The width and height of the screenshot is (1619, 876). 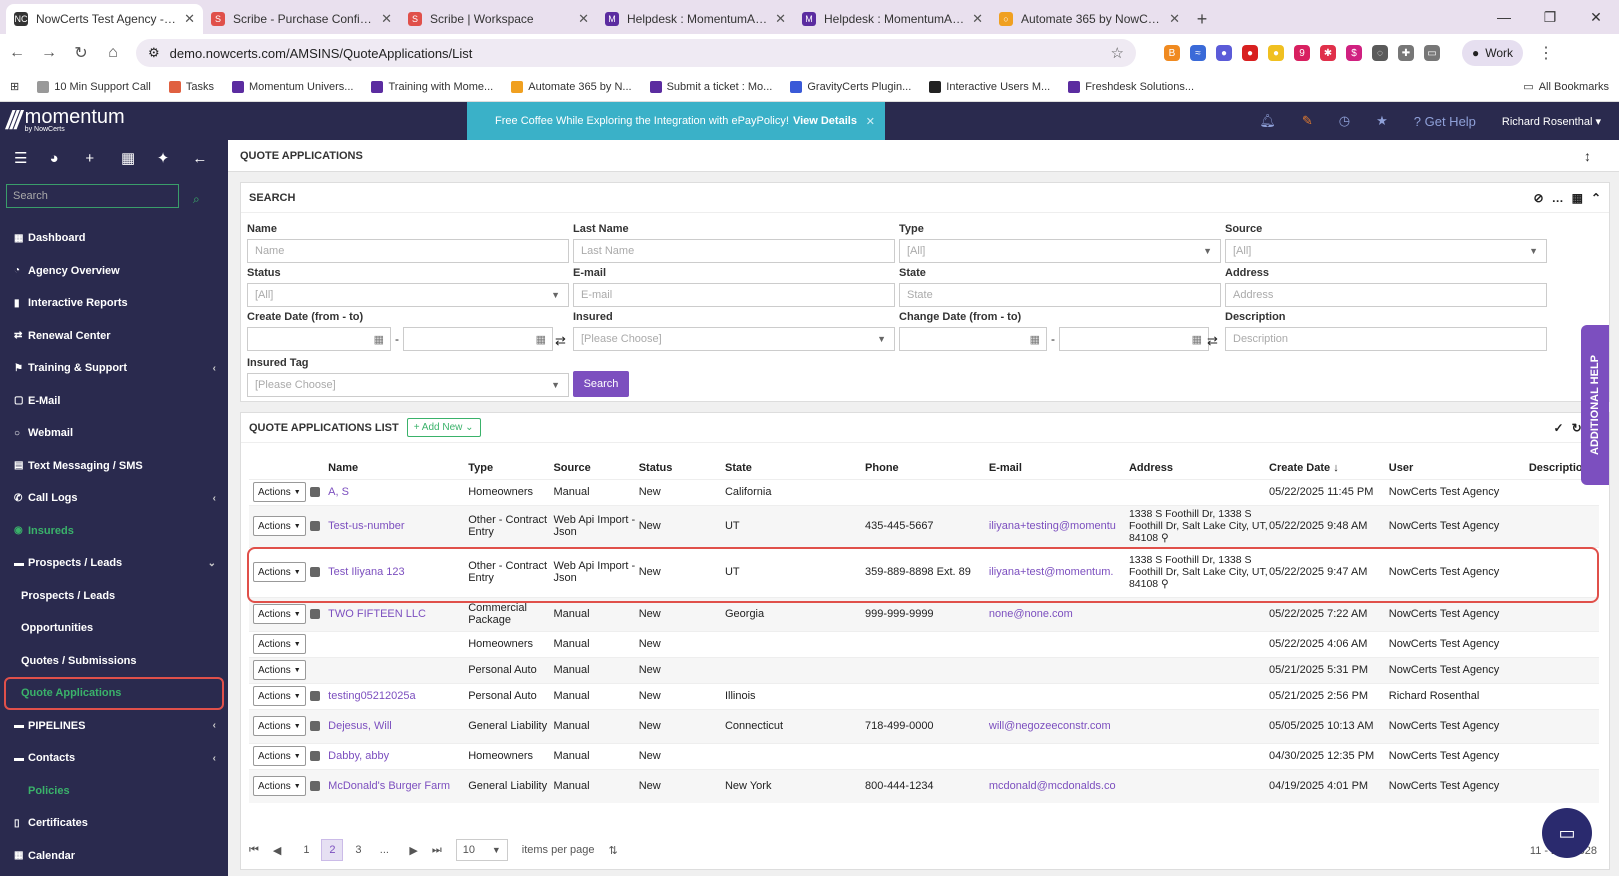 I want to click on insured-select: [Please Choose] ▼, so click(x=734, y=339).